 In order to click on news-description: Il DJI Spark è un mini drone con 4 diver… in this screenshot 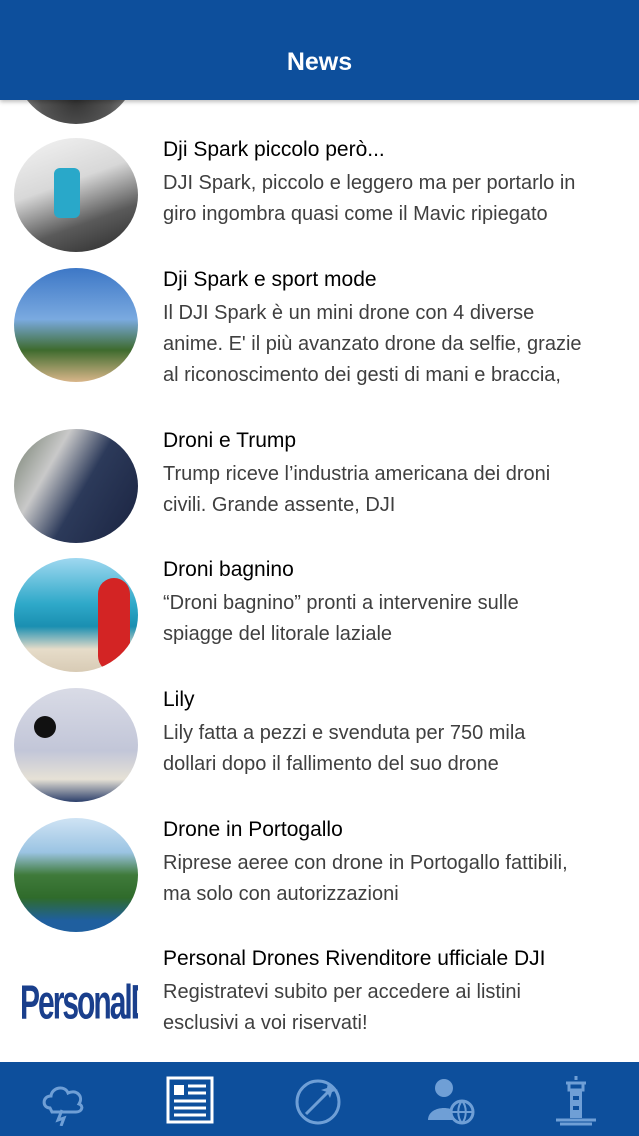, I will do `click(372, 344)`.